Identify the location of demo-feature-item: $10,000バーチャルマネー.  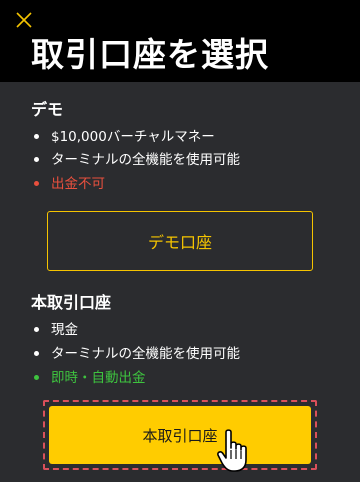
(124, 137).